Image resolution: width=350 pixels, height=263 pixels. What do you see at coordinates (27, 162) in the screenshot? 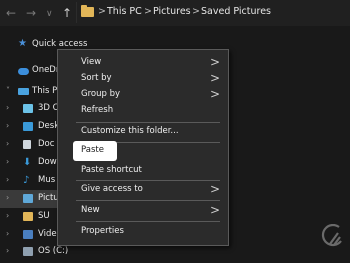
I see `download-icon: ⬇` at bounding box center [27, 162].